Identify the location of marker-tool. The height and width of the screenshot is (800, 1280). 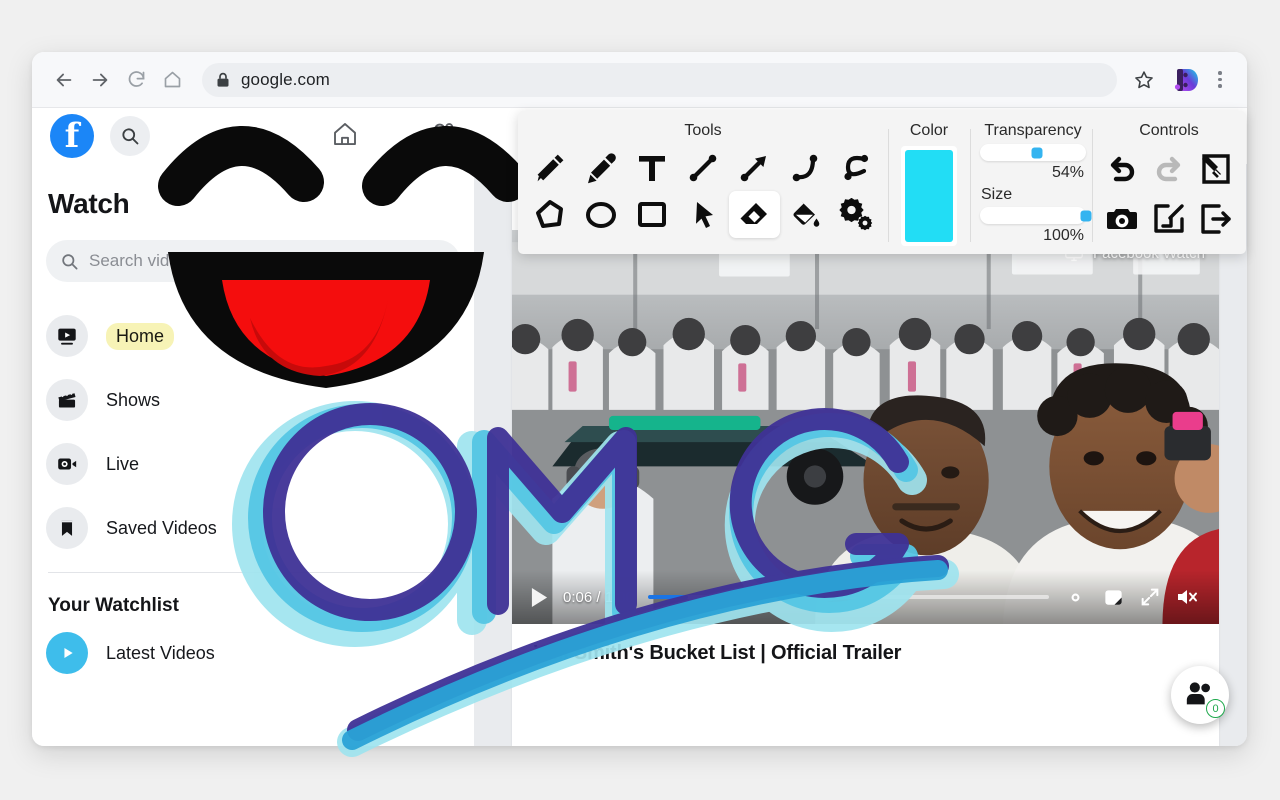
(600, 167).